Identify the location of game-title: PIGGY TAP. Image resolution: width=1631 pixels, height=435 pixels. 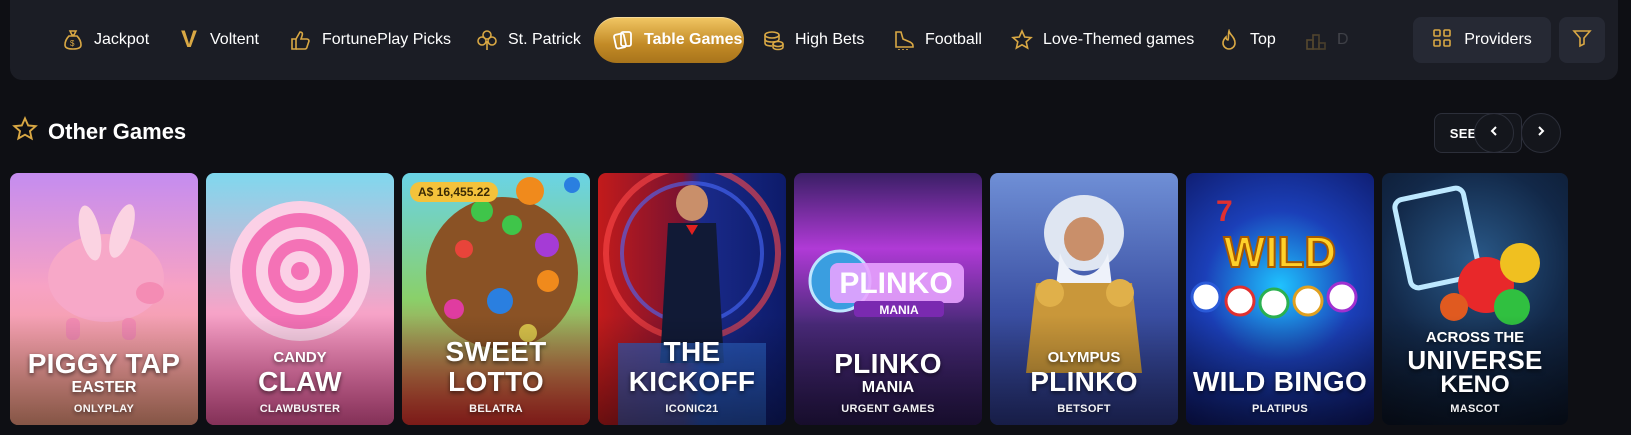
(104, 363).